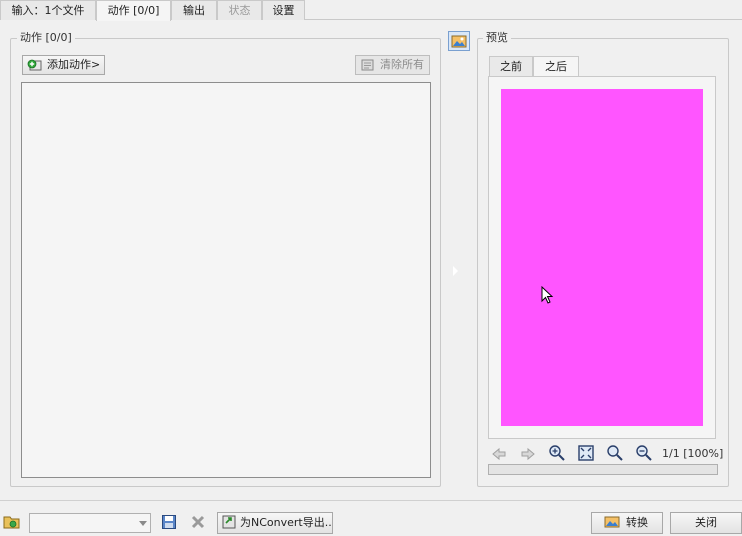  I want to click on close-button: 关闭, so click(706, 523).